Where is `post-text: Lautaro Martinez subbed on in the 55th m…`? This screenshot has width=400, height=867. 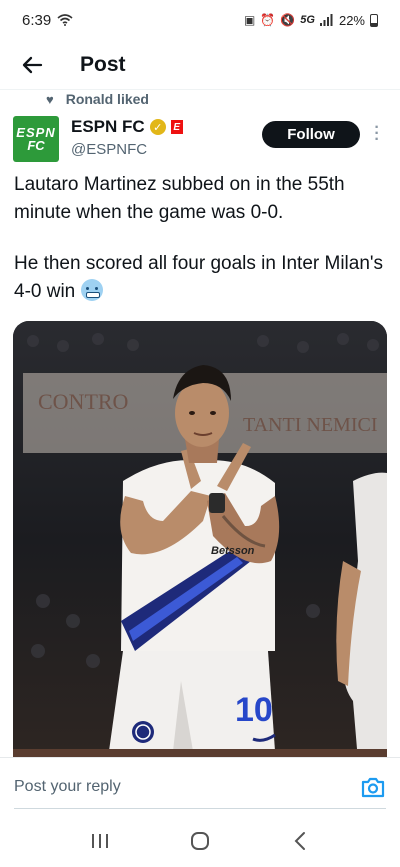
post-text: Lautaro Martinez subbed on in the 55th m… is located at coordinates (200, 238).